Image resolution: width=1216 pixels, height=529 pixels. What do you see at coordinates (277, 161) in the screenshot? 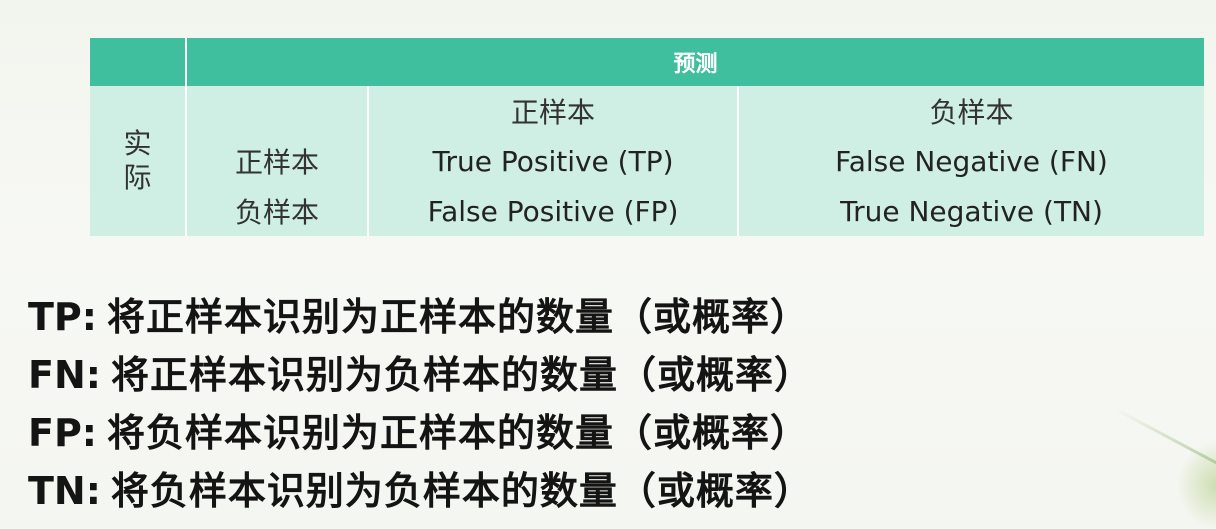
I see `row-label-positive: 正样本` at bounding box center [277, 161].